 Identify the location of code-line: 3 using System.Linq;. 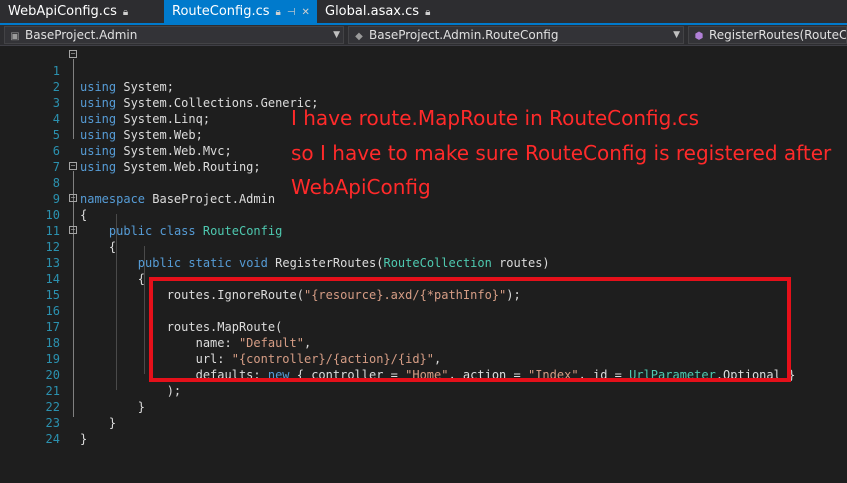
(423, 102).